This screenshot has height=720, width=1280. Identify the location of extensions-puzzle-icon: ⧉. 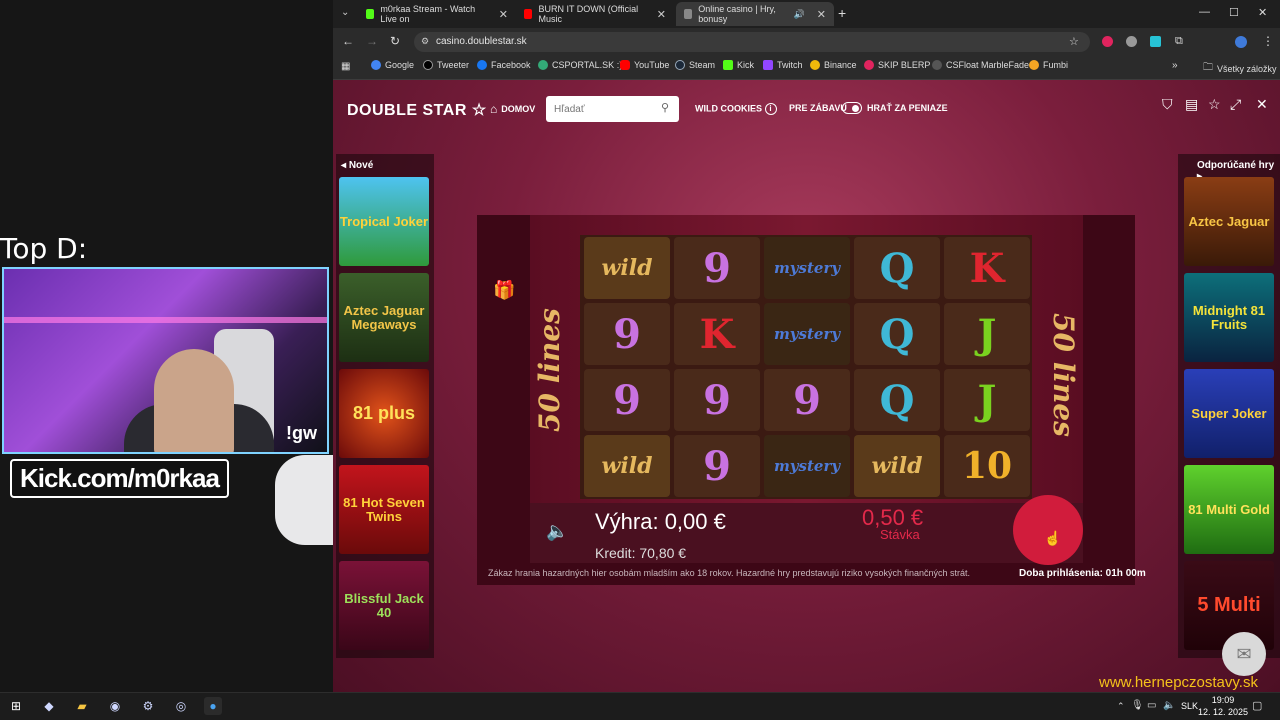
(1179, 41).